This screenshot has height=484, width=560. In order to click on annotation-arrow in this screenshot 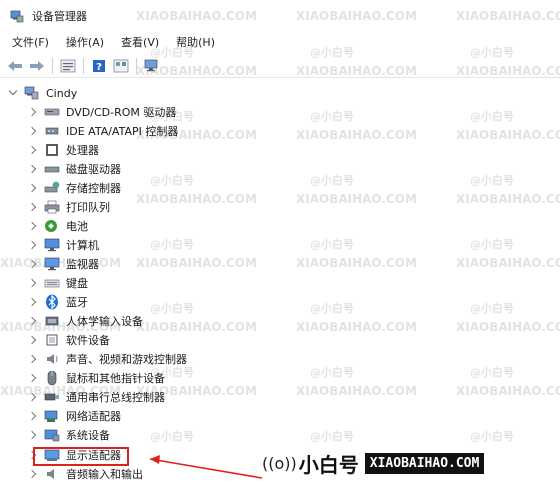, I will do `click(206, 467)`.